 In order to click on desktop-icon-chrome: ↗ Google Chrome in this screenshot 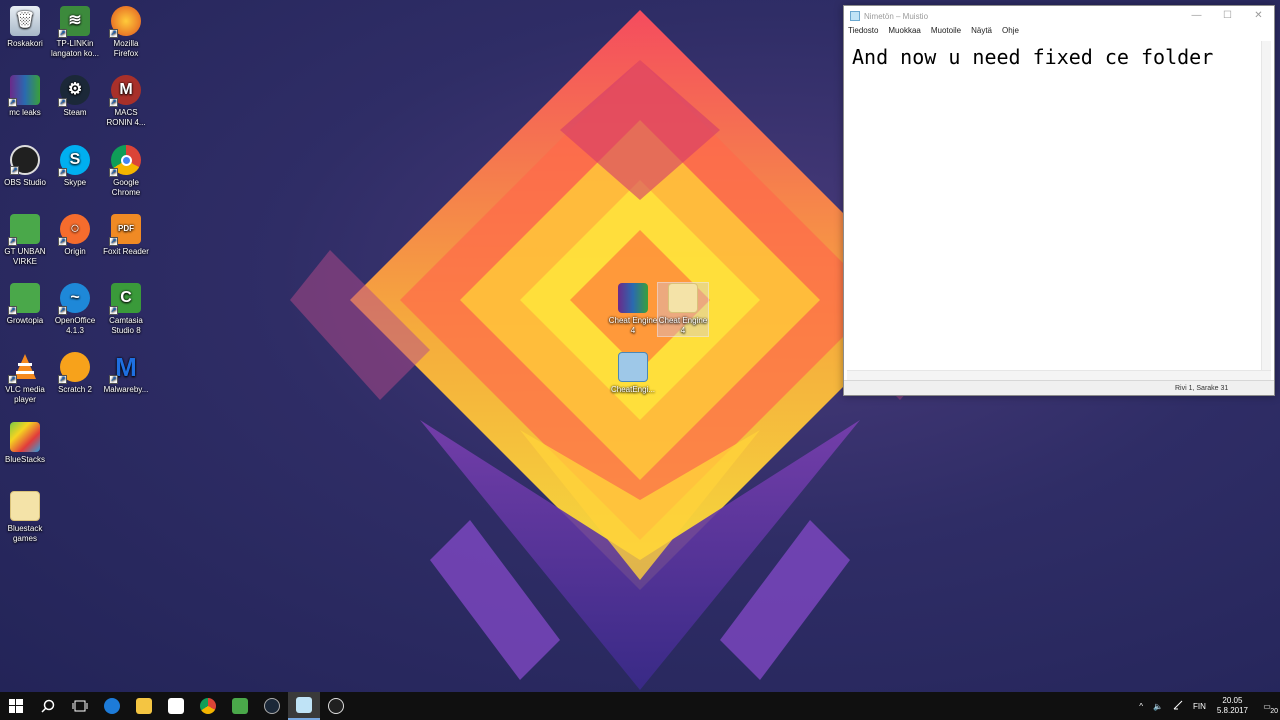, I will do `click(126, 171)`.